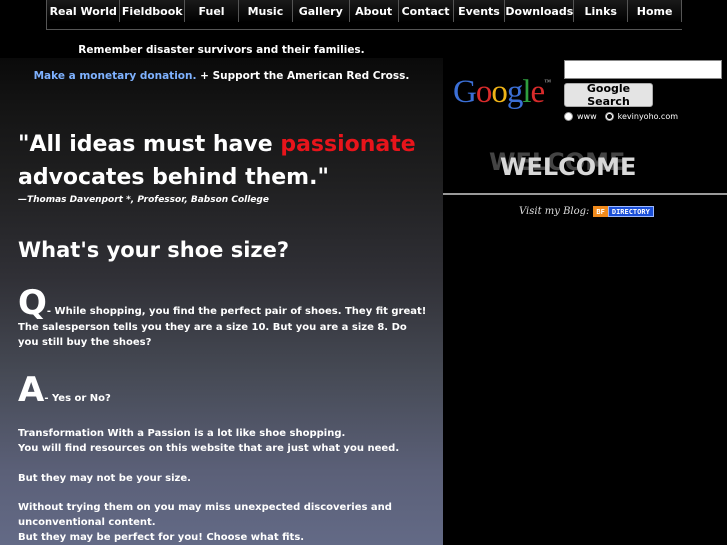 Image resolution: width=727 pixels, height=545 pixels. I want to click on blog-label: Visit my Blog:, so click(554, 211).